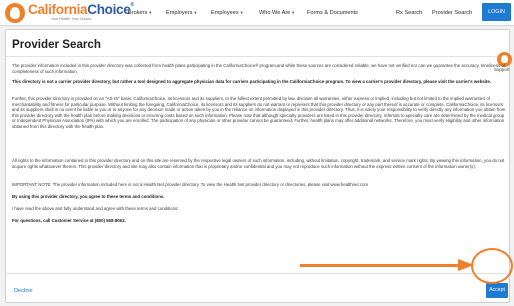 The image size is (514, 306). I want to click on nav-who-we-are: Who We Are▼, so click(277, 13).